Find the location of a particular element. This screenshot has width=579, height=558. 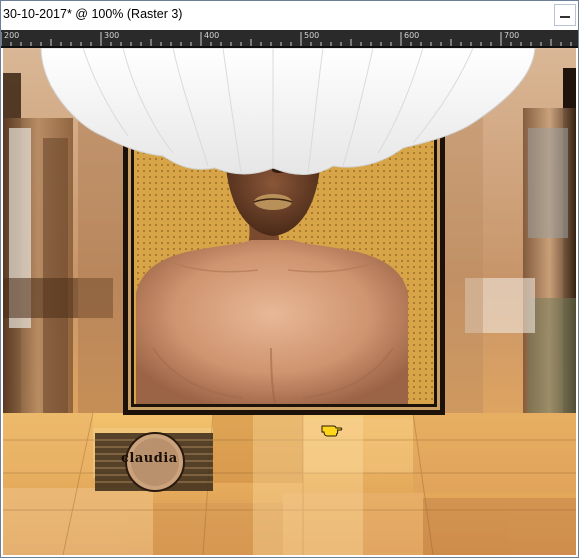

ruler-label: 400 is located at coordinates (212, 35).